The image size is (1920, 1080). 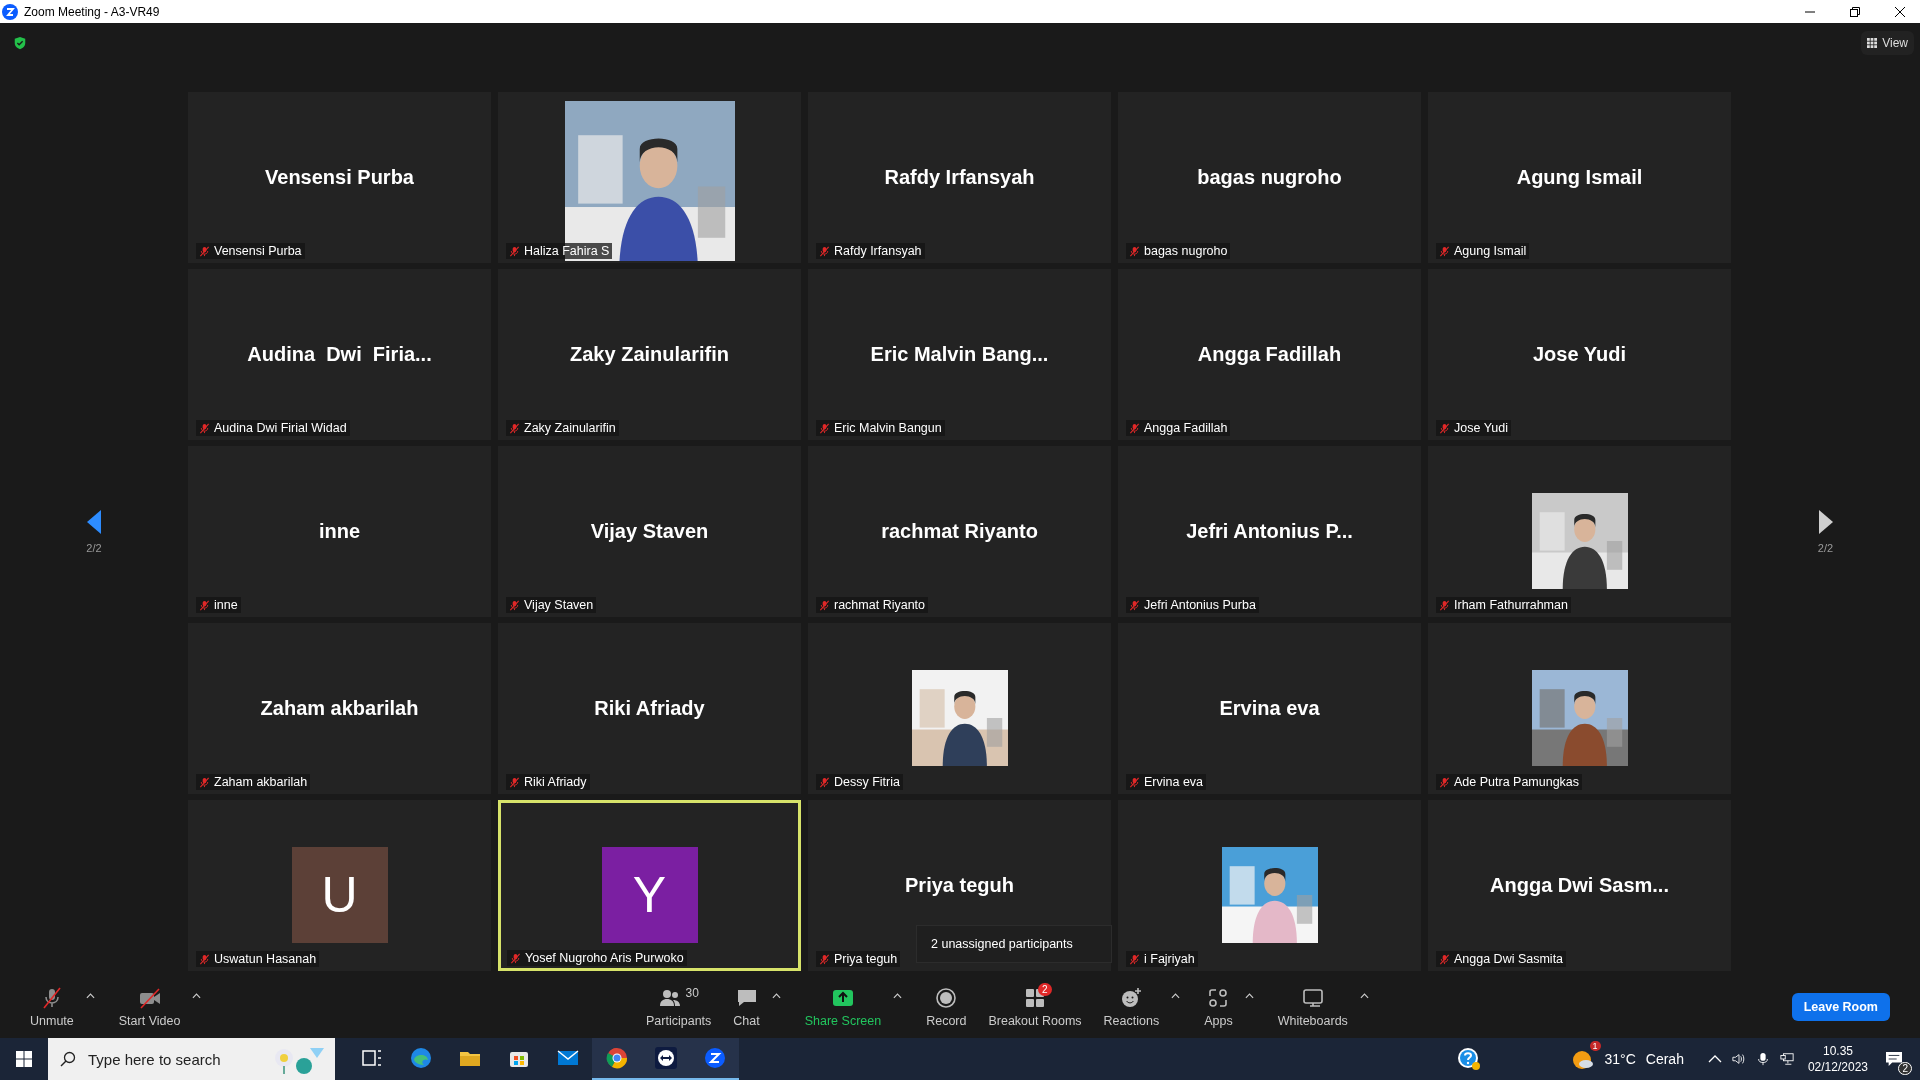 I want to click on zoom-app-icon, so click(x=714, y=1058).